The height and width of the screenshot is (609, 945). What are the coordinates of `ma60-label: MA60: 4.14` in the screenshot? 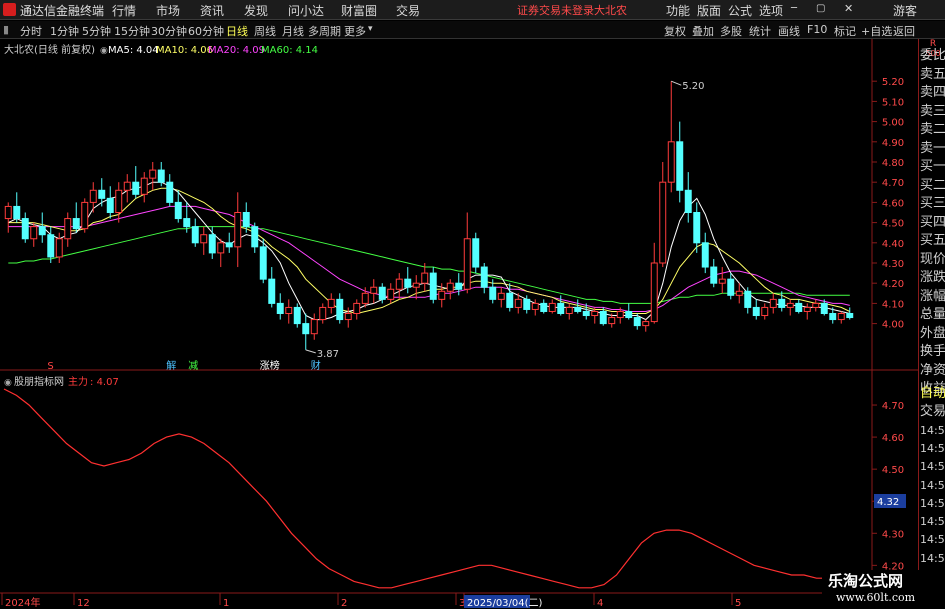 It's located at (289, 50).